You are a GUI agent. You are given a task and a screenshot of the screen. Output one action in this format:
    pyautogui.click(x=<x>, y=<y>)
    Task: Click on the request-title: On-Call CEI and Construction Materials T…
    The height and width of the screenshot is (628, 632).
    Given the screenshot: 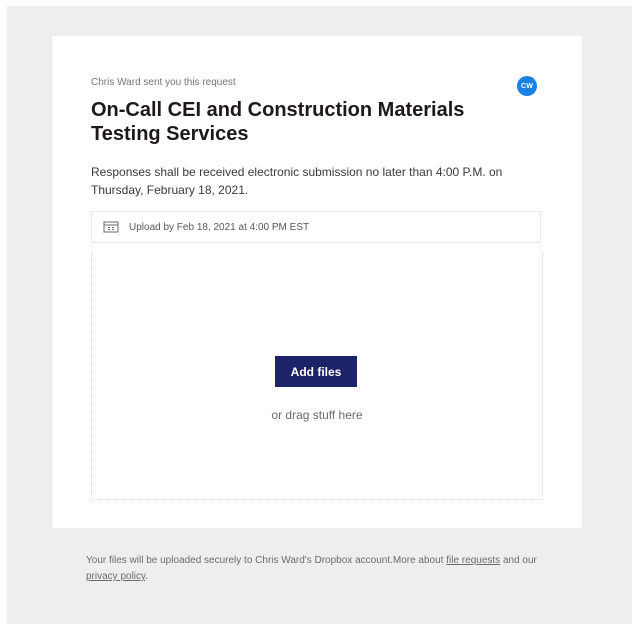 What is the action you would take?
    pyautogui.click(x=278, y=122)
    